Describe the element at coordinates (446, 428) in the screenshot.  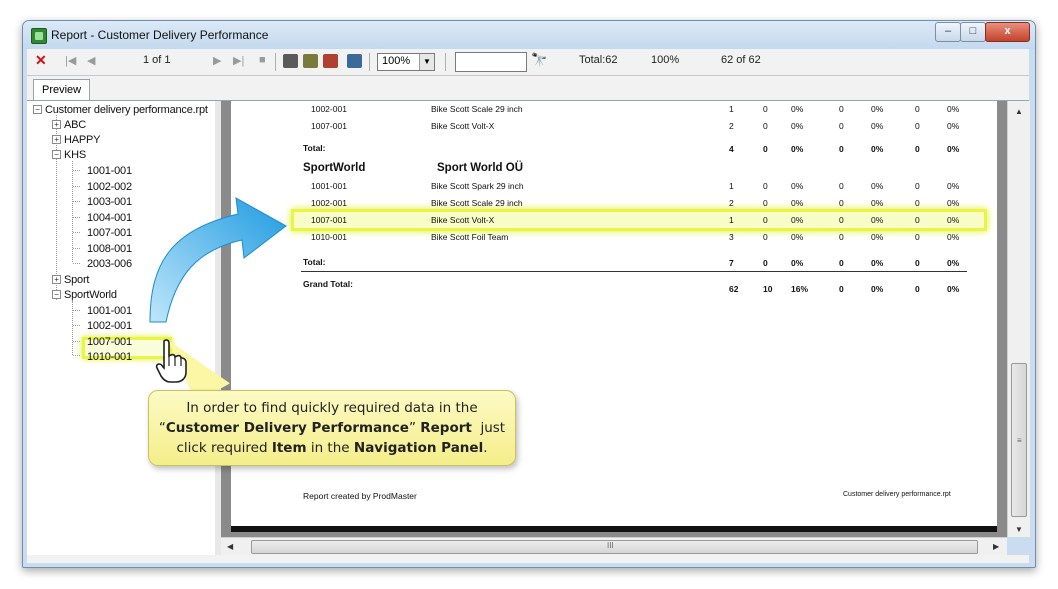
I see `callout-report-word: Report` at that location.